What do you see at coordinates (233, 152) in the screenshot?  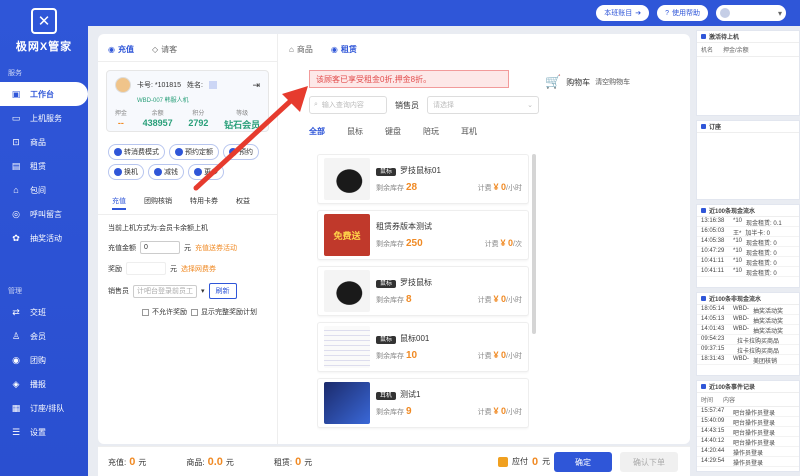 I see `calendar-icon` at bounding box center [233, 152].